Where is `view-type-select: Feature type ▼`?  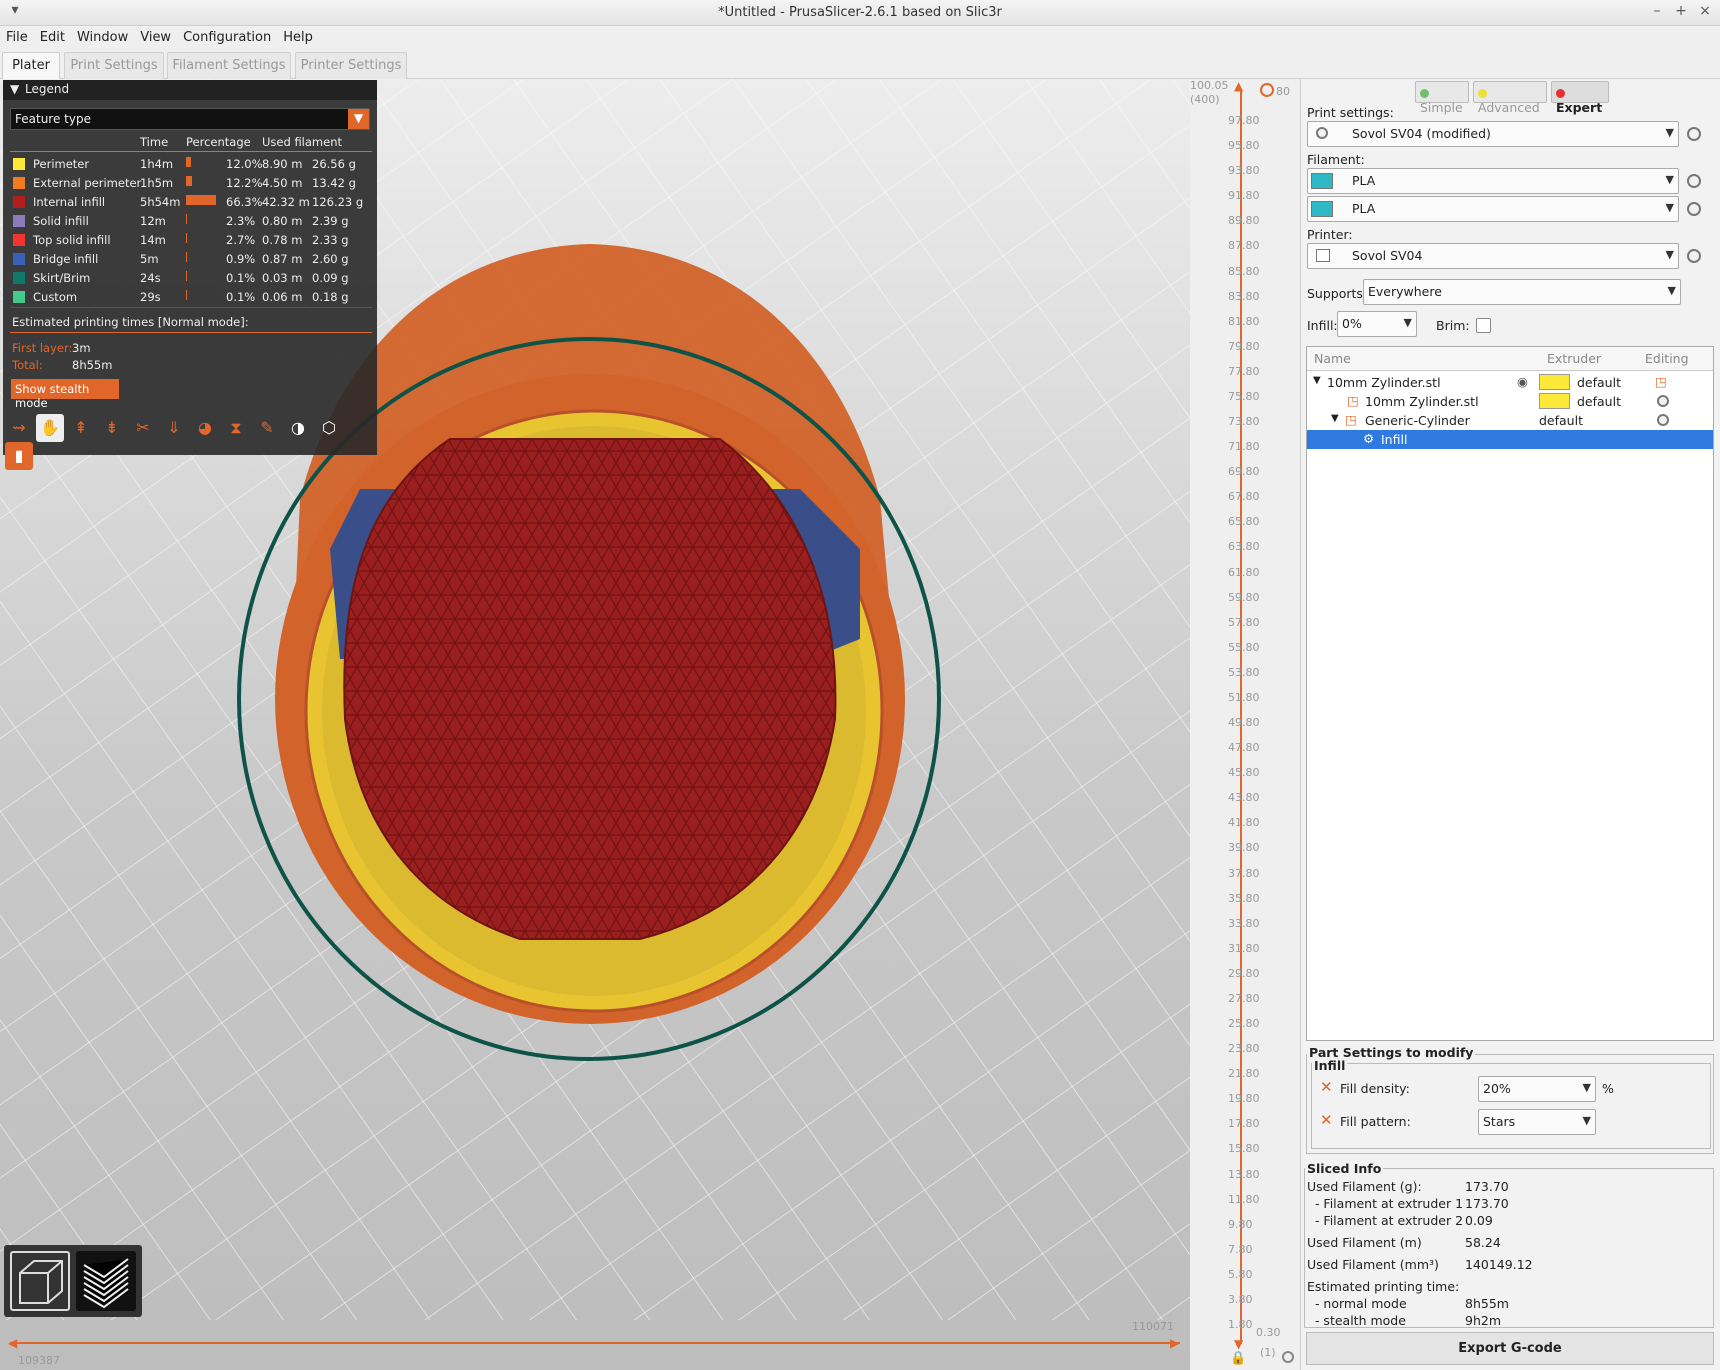
view-type-select: Feature type ▼ is located at coordinates (190, 119).